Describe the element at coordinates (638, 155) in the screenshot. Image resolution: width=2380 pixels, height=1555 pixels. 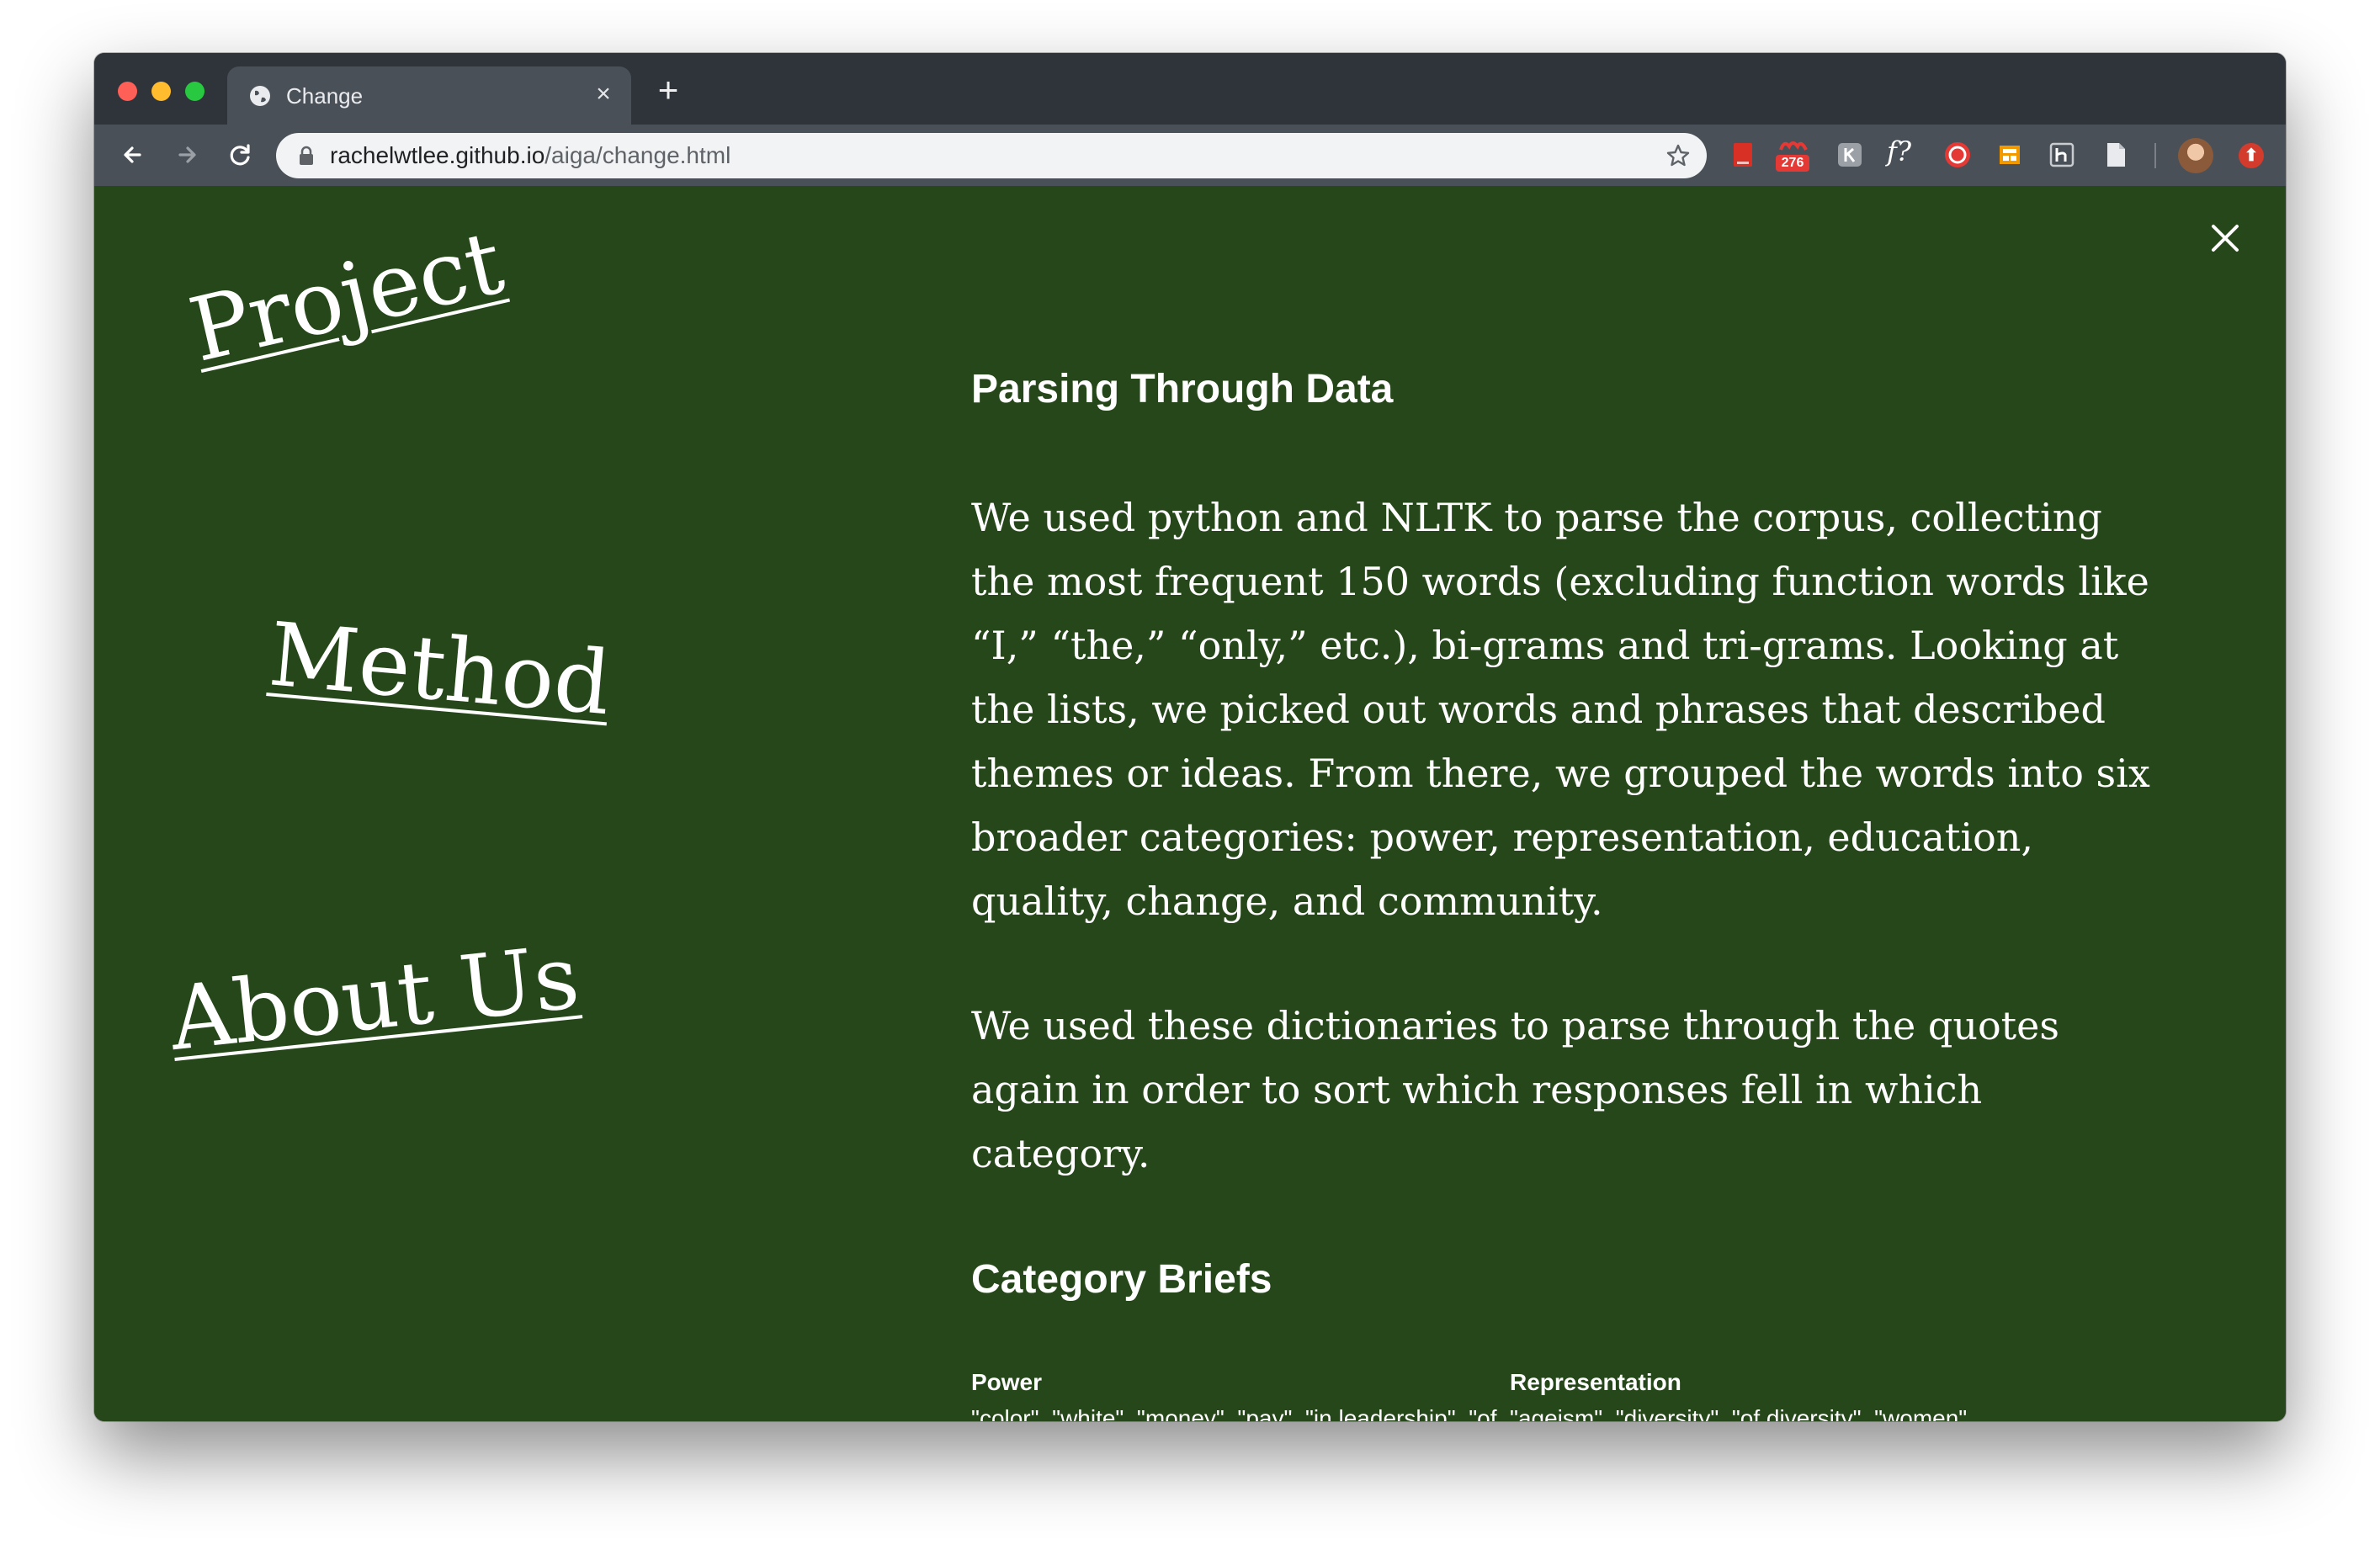
I see `url-path: /aiga/change.html` at that location.